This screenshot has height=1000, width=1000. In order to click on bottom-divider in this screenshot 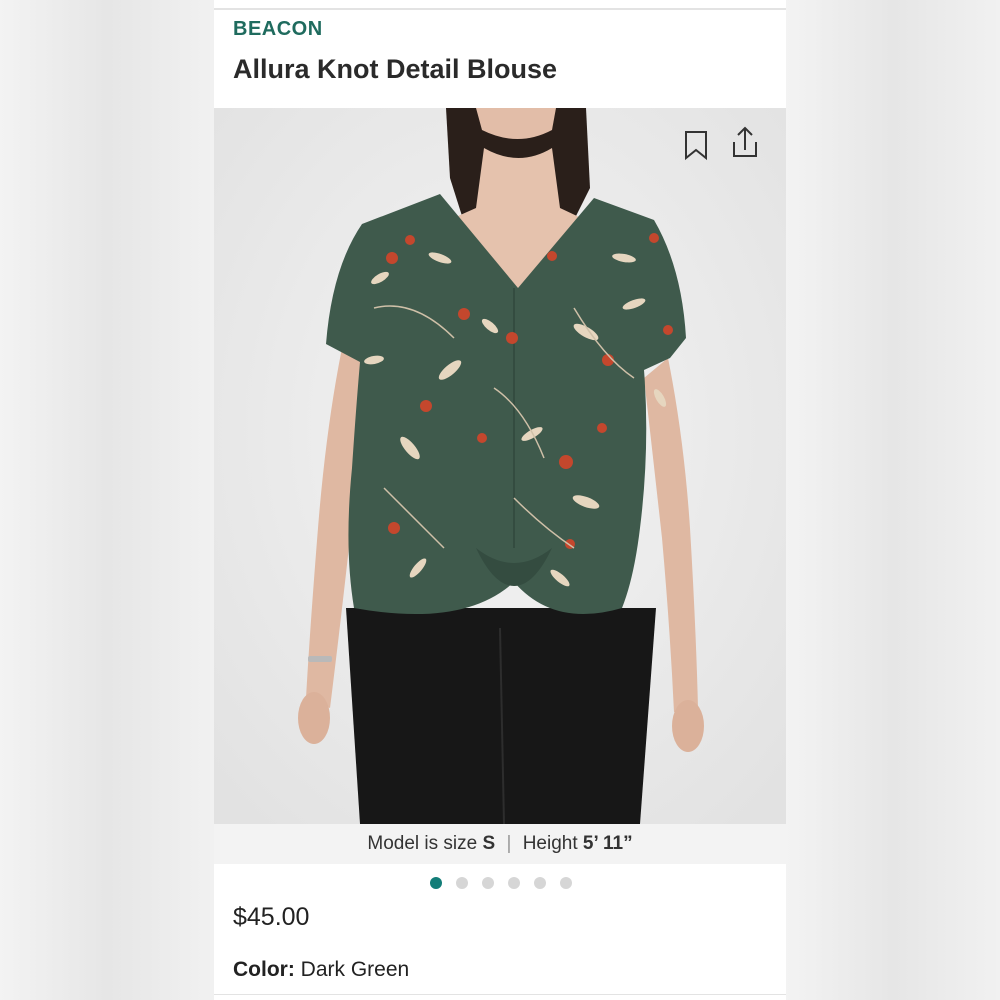, I will do `click(500, 994)`.